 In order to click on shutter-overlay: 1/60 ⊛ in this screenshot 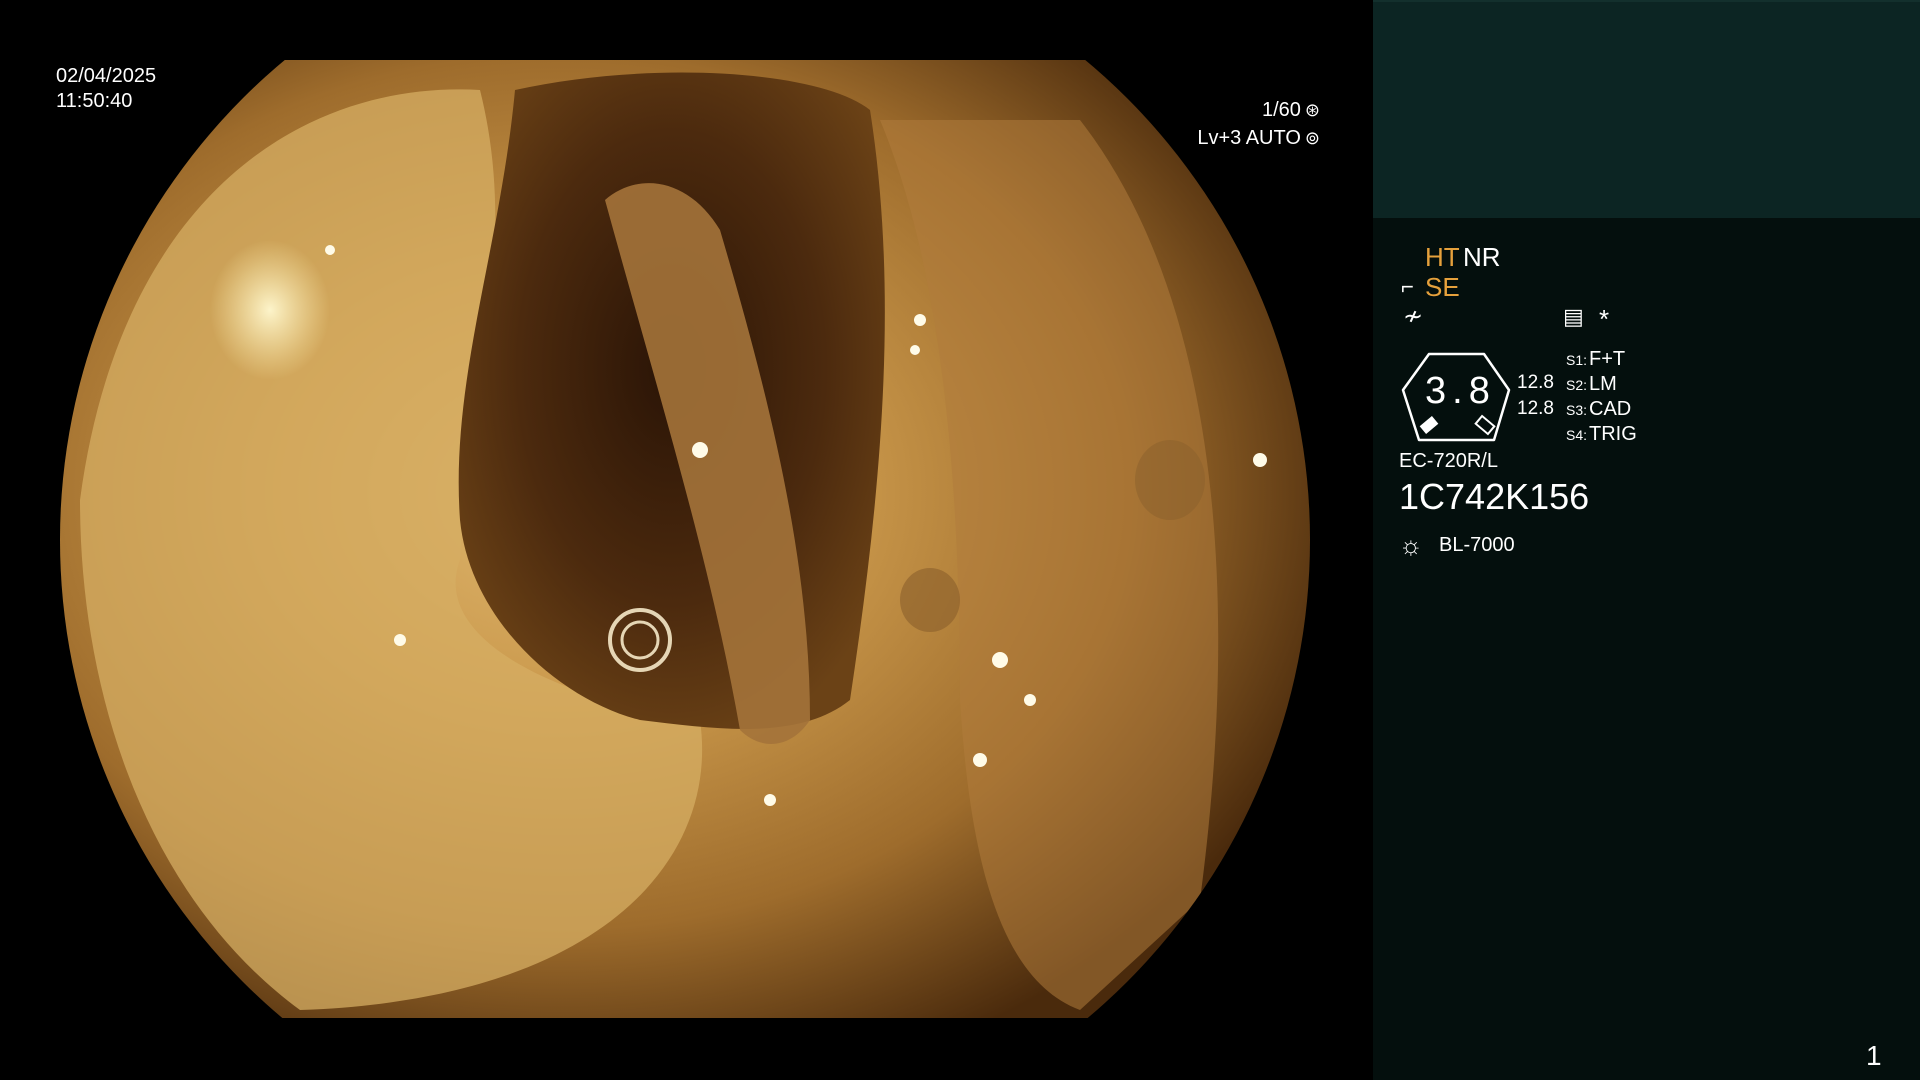, I will do `click(1250, 110)`.